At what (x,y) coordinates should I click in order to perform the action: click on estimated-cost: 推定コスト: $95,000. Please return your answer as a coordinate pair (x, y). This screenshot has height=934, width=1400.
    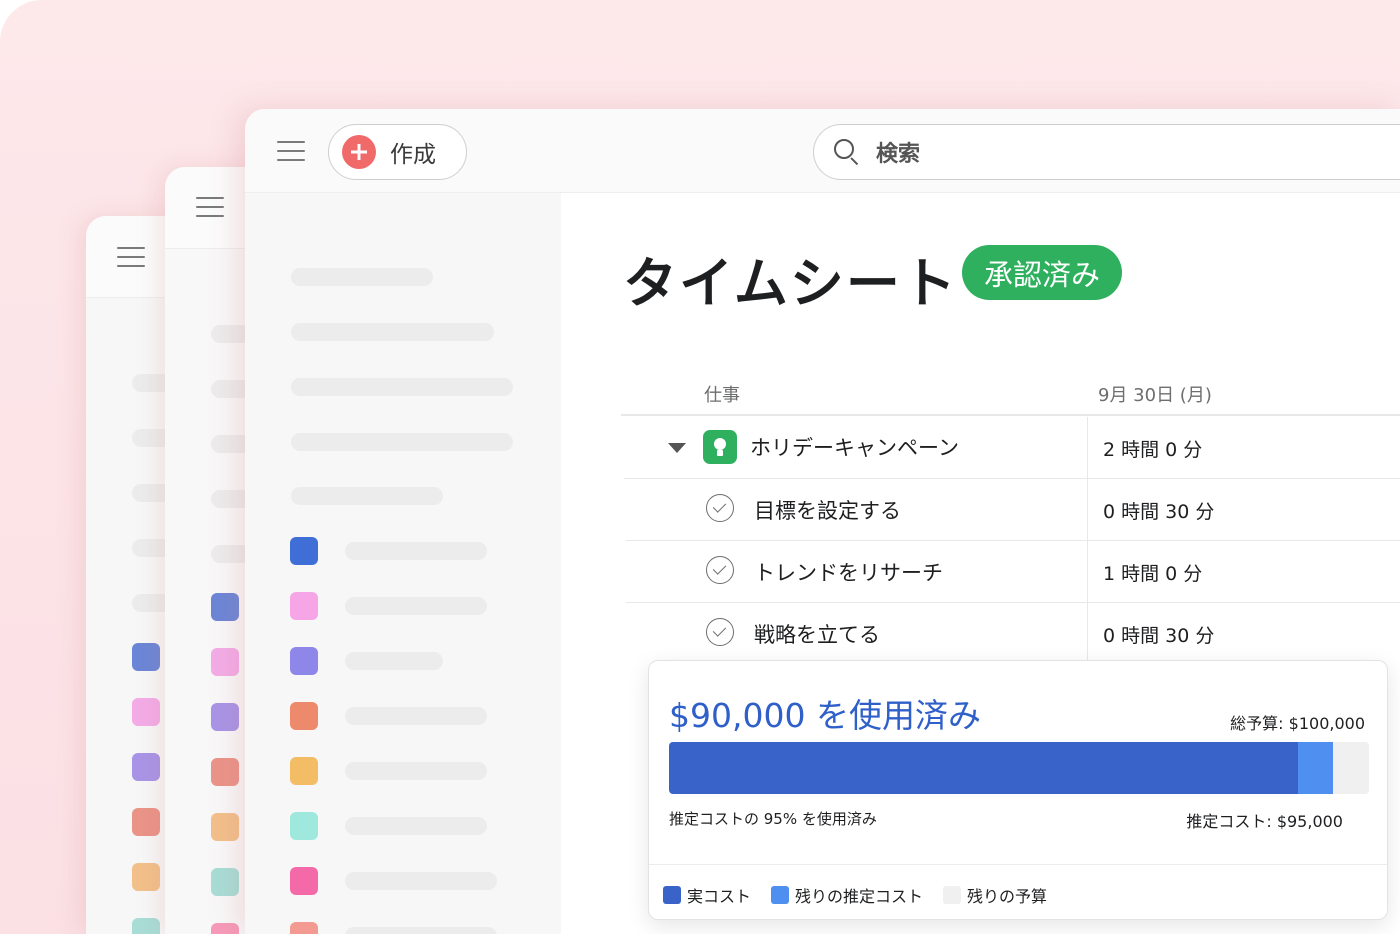
    Looking at the image, I should click on (1264, 821).